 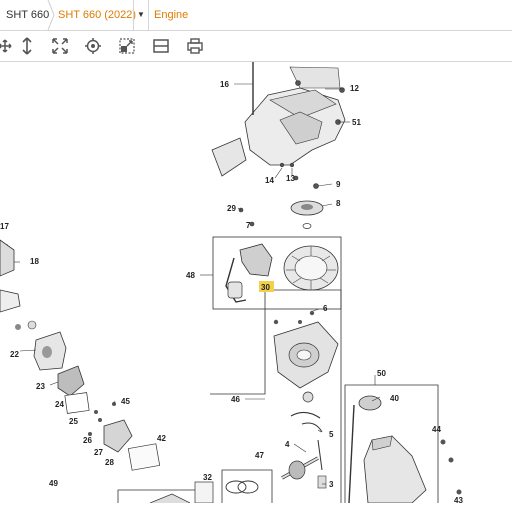 What do you see at coordinates (73, 421) in the screenshot?
I see `callout-25: 25` at bounding box center [73, 421].